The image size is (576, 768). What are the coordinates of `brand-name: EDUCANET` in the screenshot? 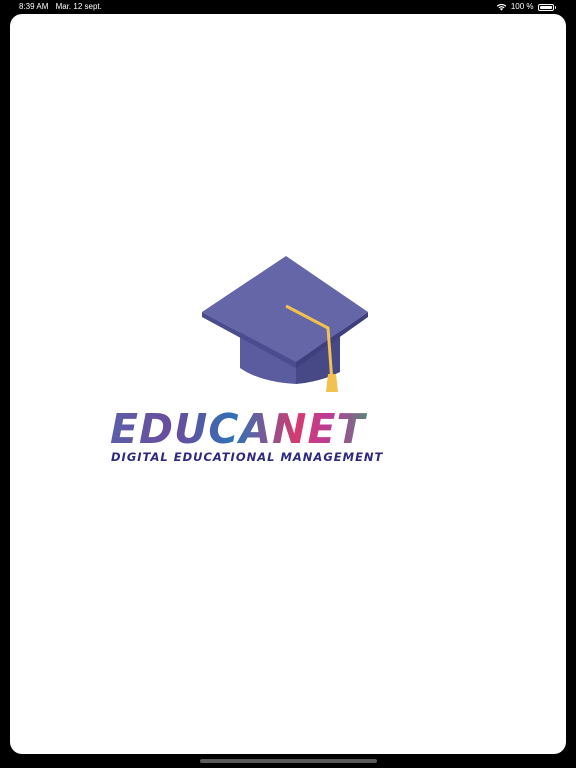 It's located at (290, 429).